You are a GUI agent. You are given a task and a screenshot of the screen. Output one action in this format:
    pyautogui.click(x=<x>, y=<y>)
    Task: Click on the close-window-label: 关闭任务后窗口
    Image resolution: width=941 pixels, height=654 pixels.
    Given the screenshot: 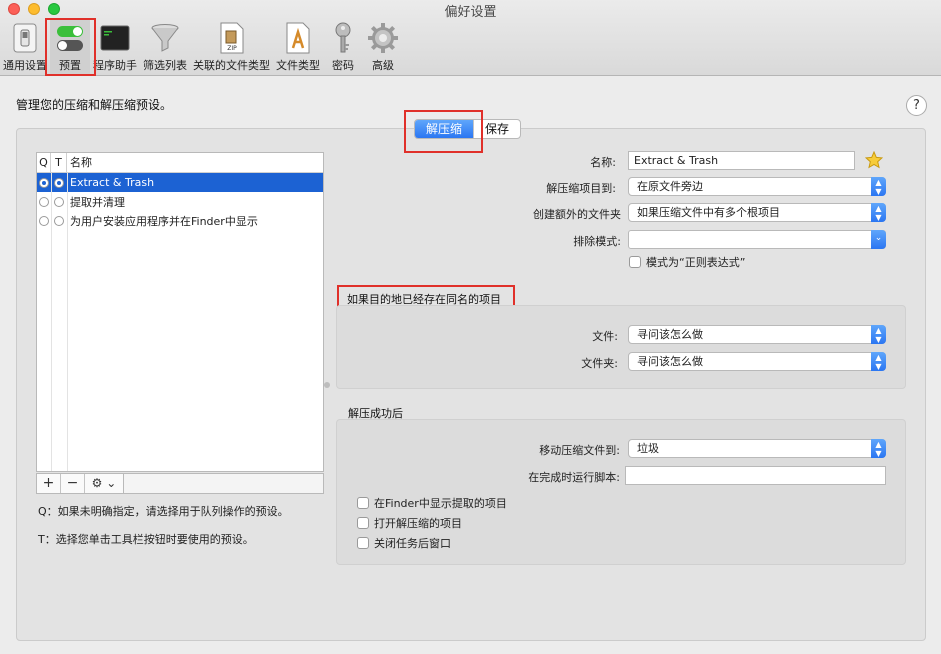 What is the action you would take?
    pyautogui.click(x=412, y=543)
    